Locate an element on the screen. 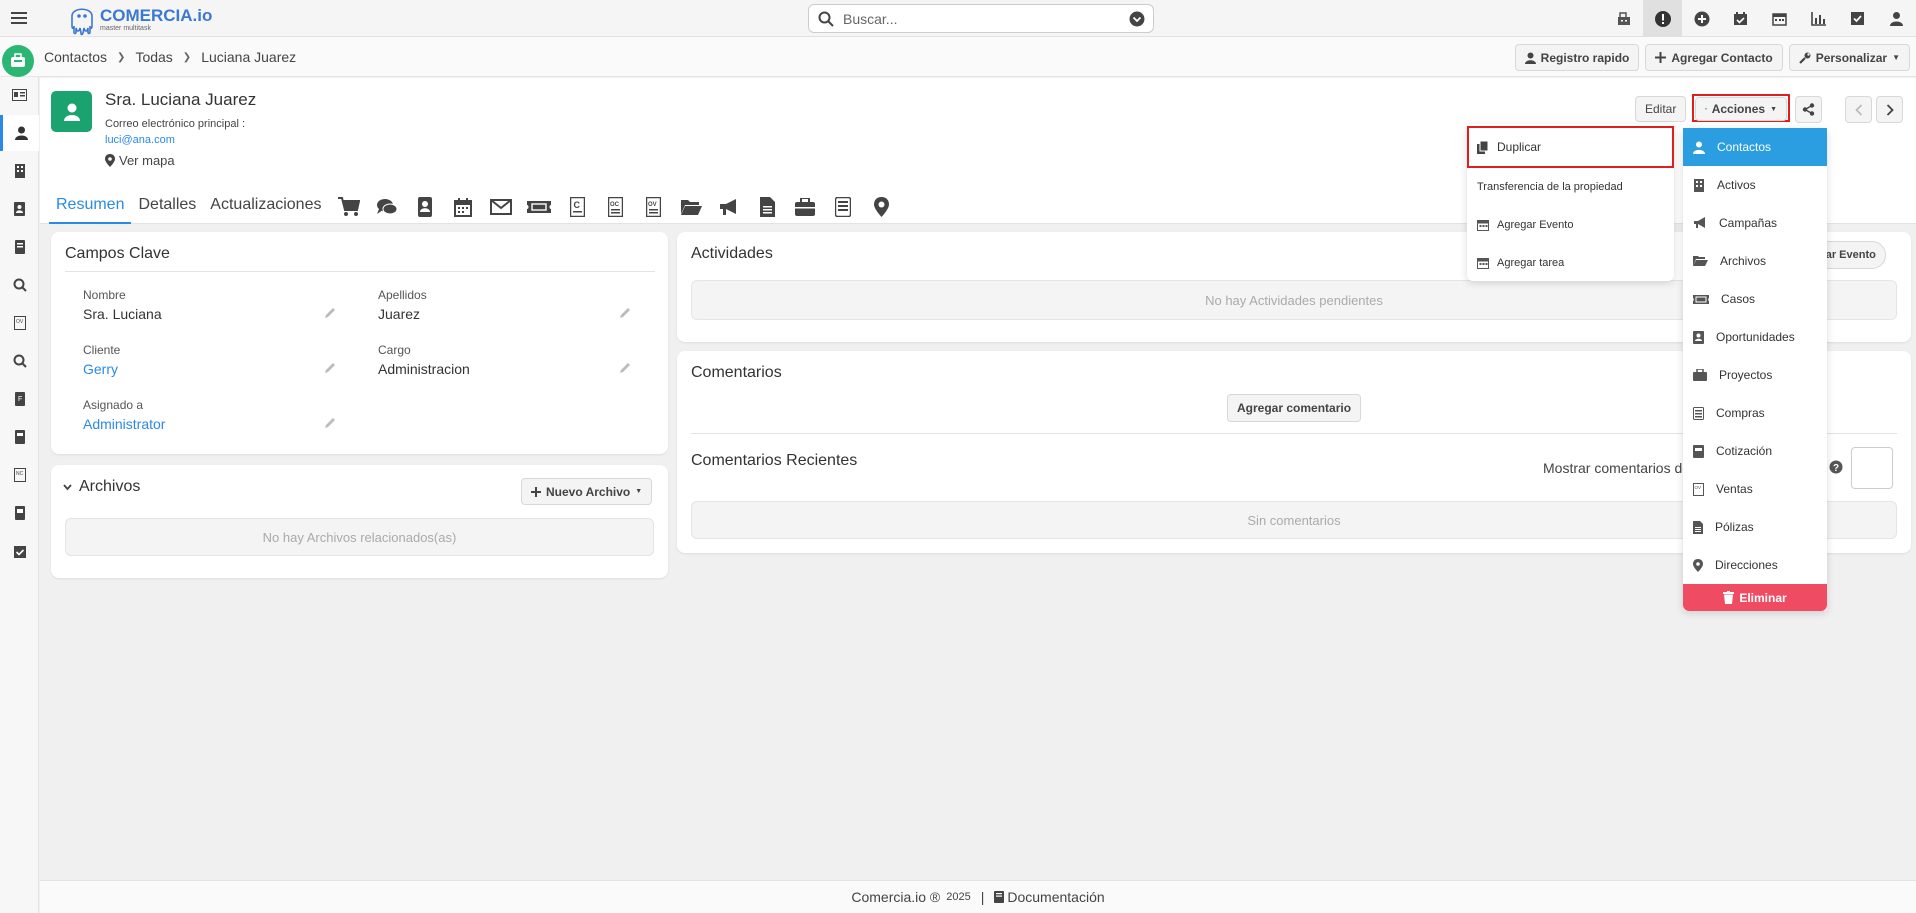  folder-open-icon is located at coordinates (691, 207).